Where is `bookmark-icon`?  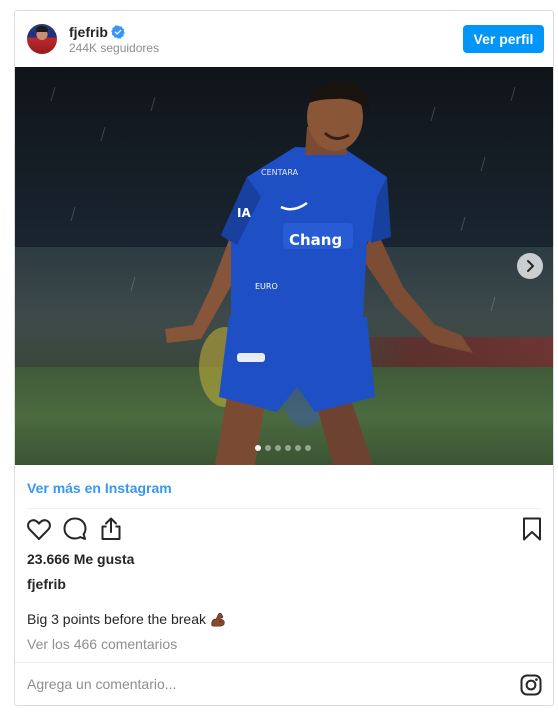
bookmark-icon is located at coordinates (532, 529).